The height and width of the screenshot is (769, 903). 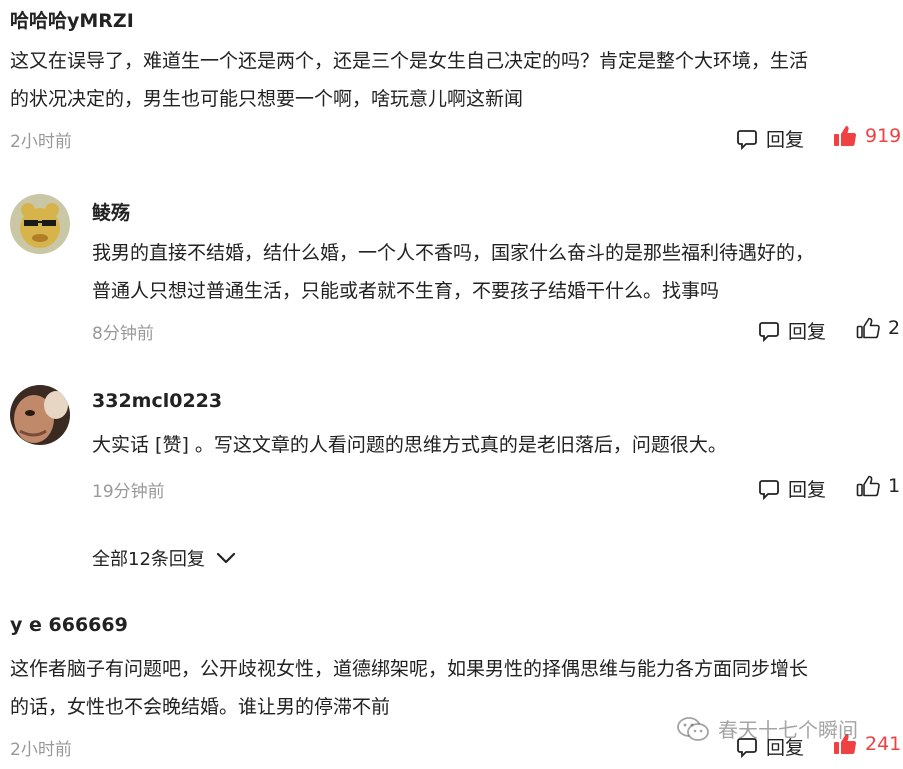 What do you see at coordinates (226, 558) in the screenshot?
I see `chevron-down-icon` at bounding box center [226, 558].